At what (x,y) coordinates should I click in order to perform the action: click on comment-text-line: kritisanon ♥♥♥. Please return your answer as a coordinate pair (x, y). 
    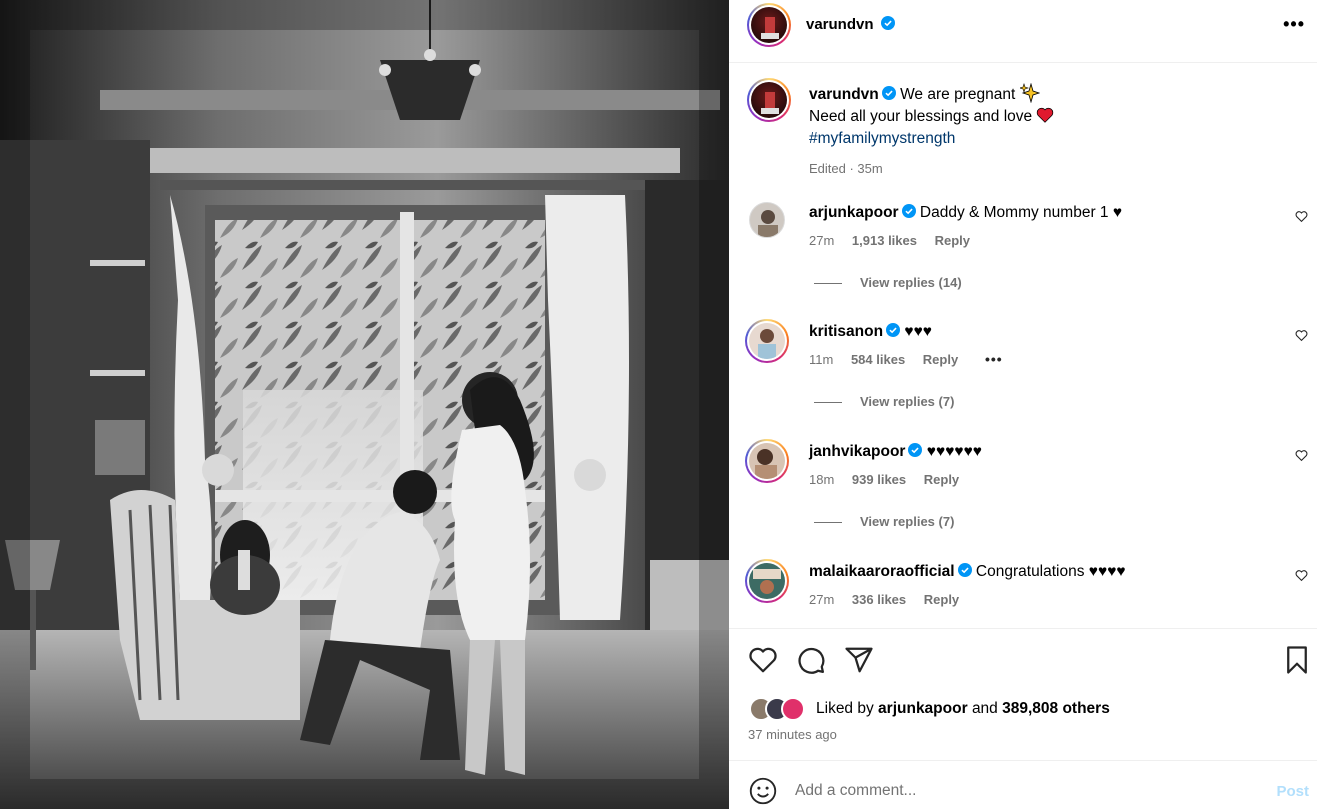
    Looking at the image, I should click on (1039, 332).